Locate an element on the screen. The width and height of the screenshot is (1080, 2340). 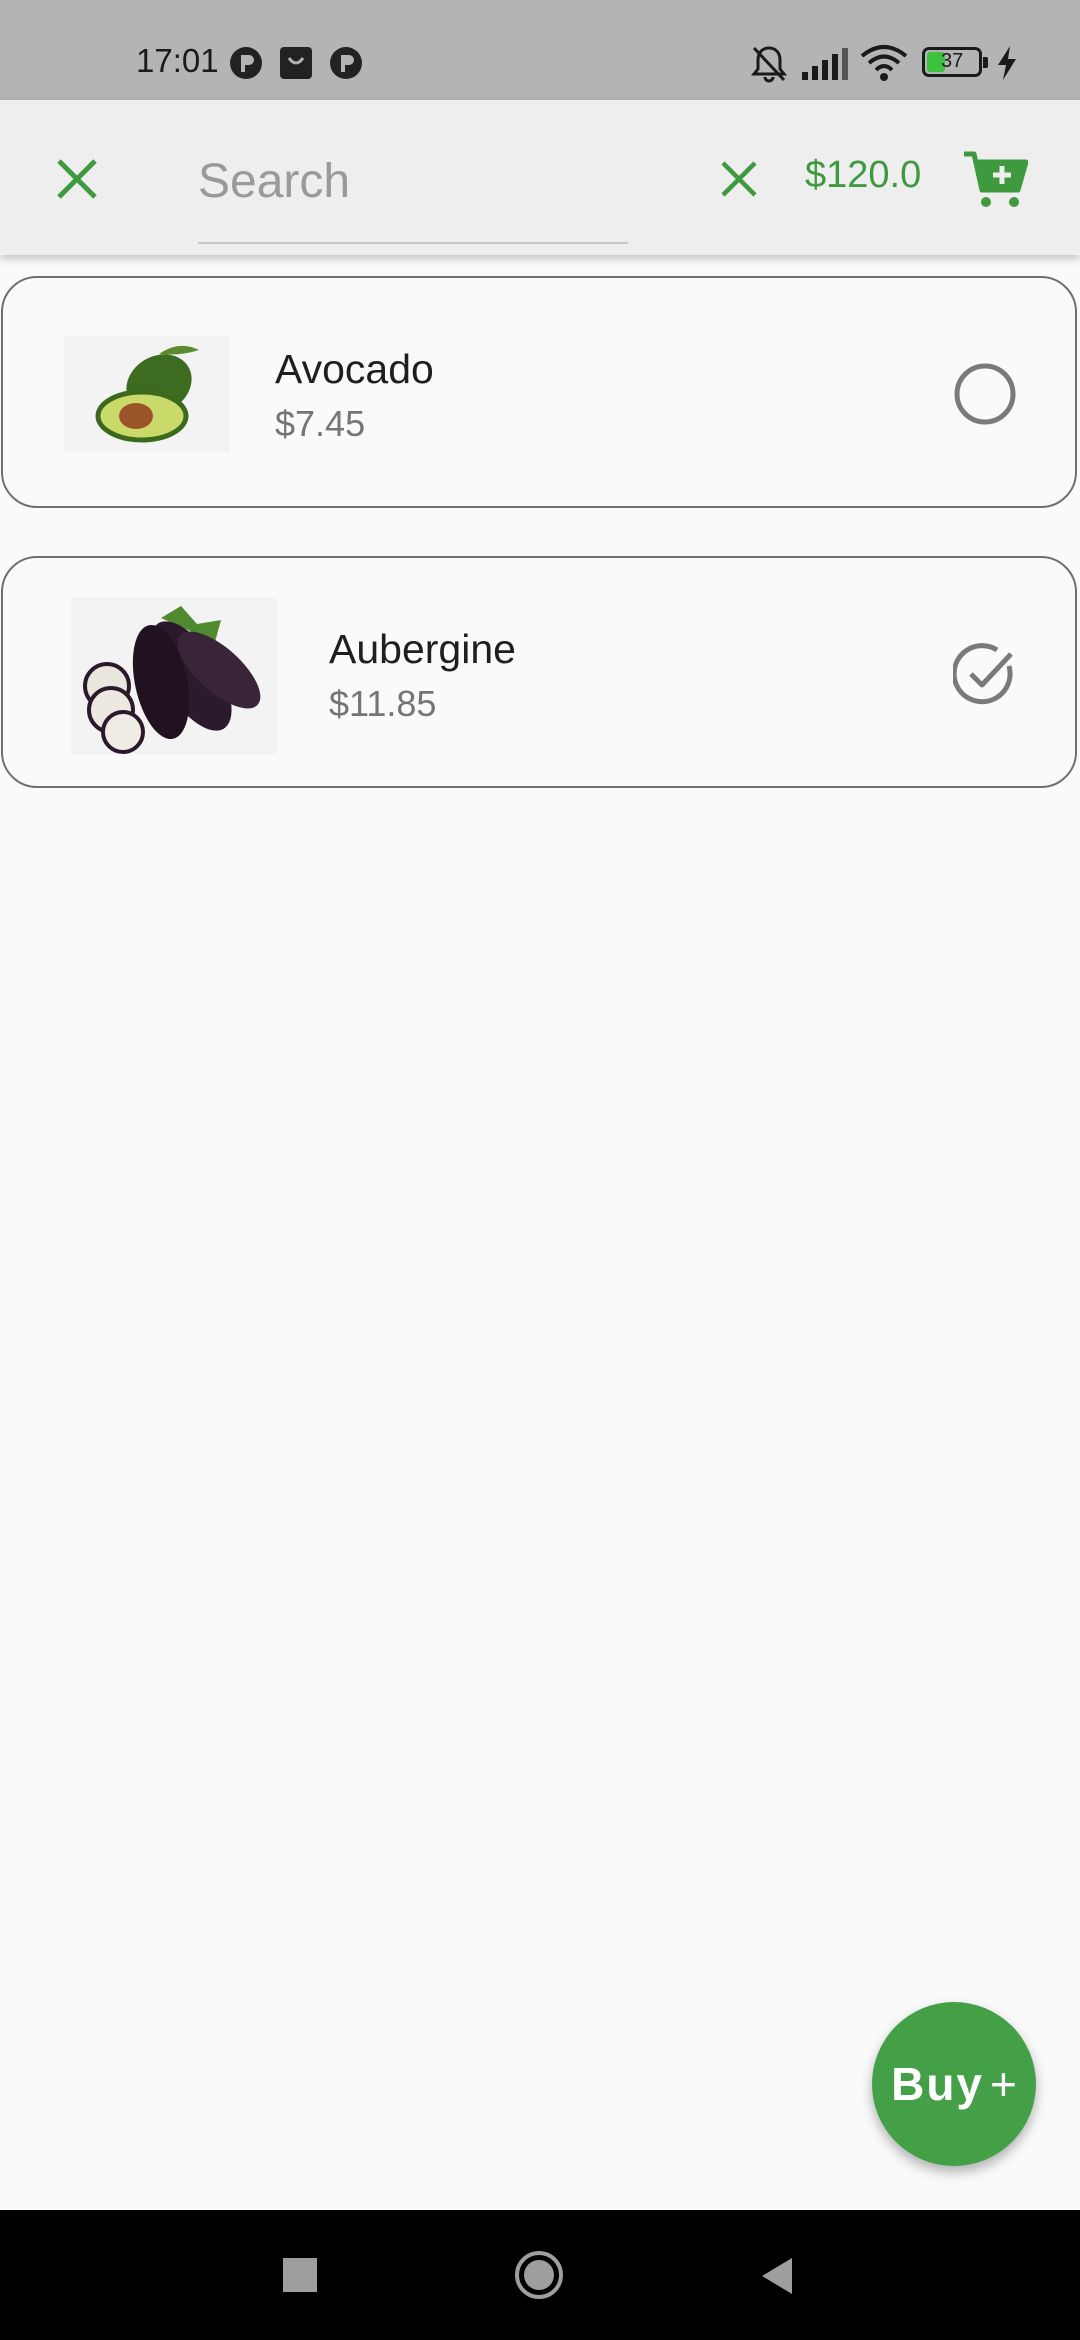
check-circle-icon is located at coordinates (985, 674).